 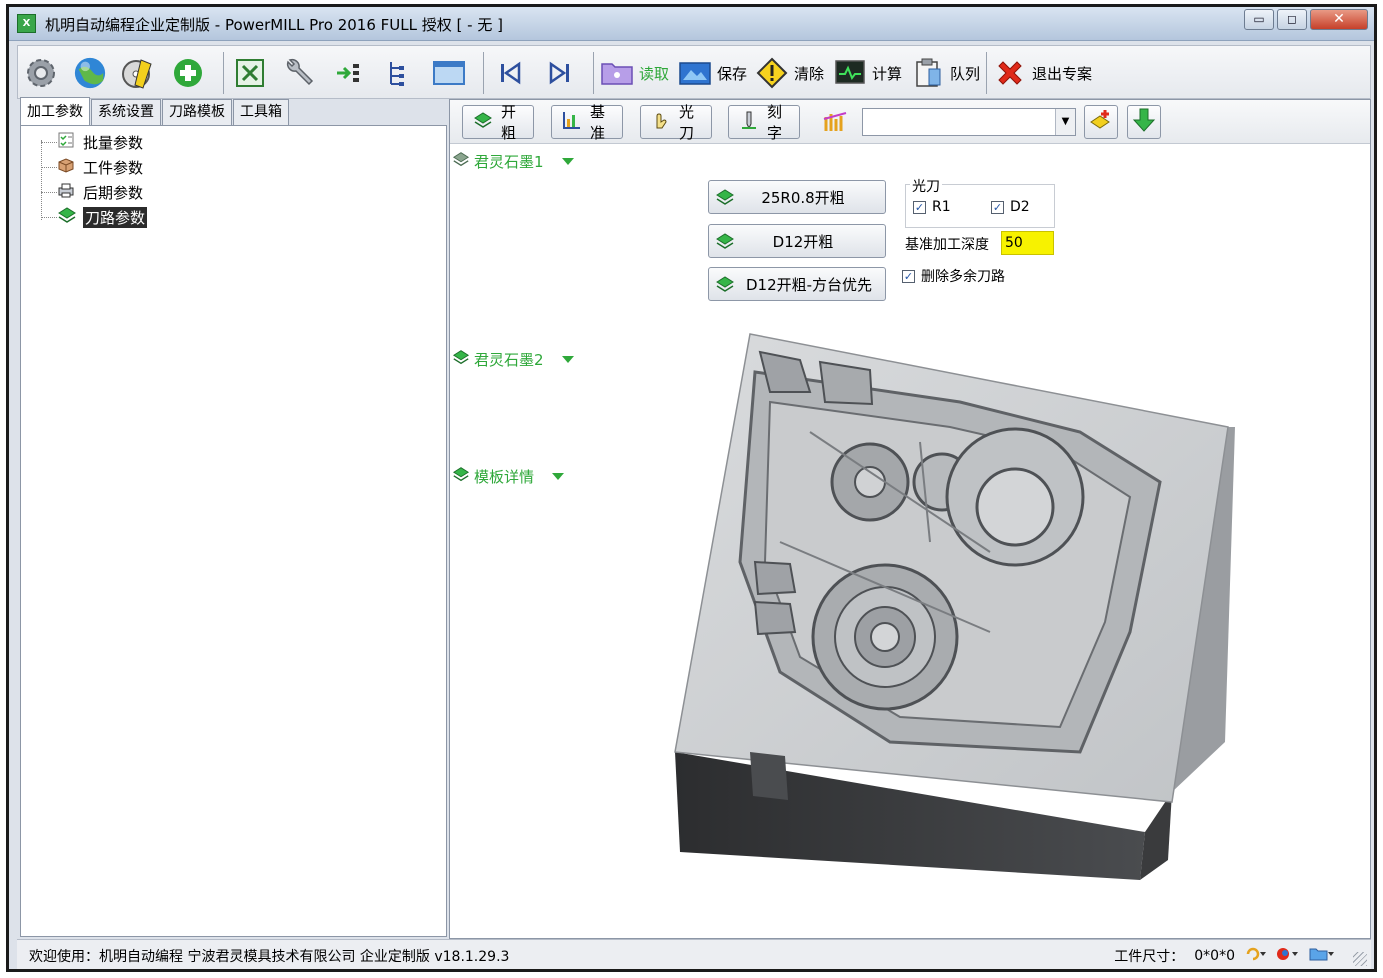 I want to click on op-d12-rough-button: D12开粗, so click(x=797, y=241).